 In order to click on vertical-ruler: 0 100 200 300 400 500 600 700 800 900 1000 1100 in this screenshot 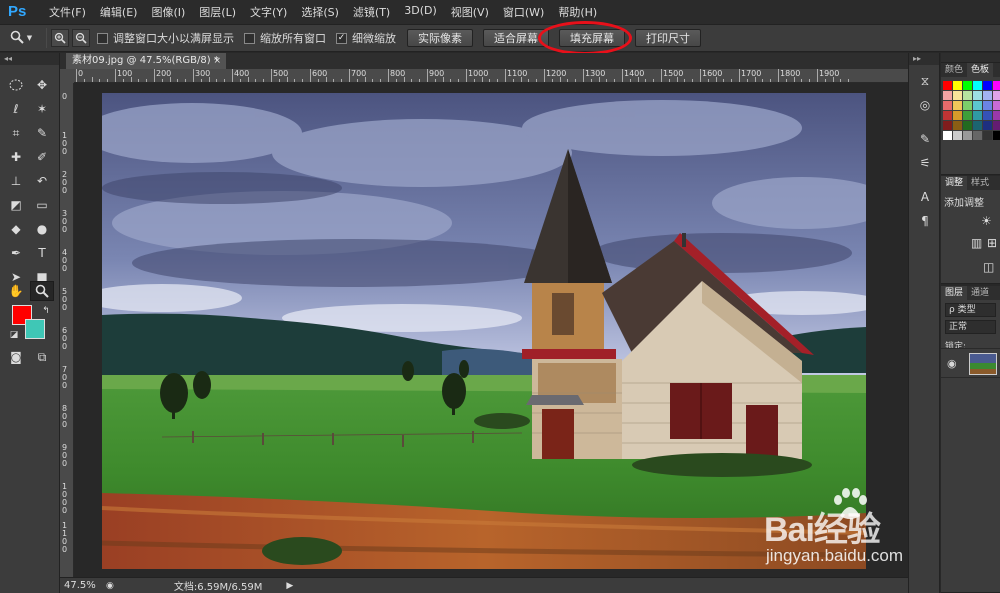, I will do `click(67, 330)`.